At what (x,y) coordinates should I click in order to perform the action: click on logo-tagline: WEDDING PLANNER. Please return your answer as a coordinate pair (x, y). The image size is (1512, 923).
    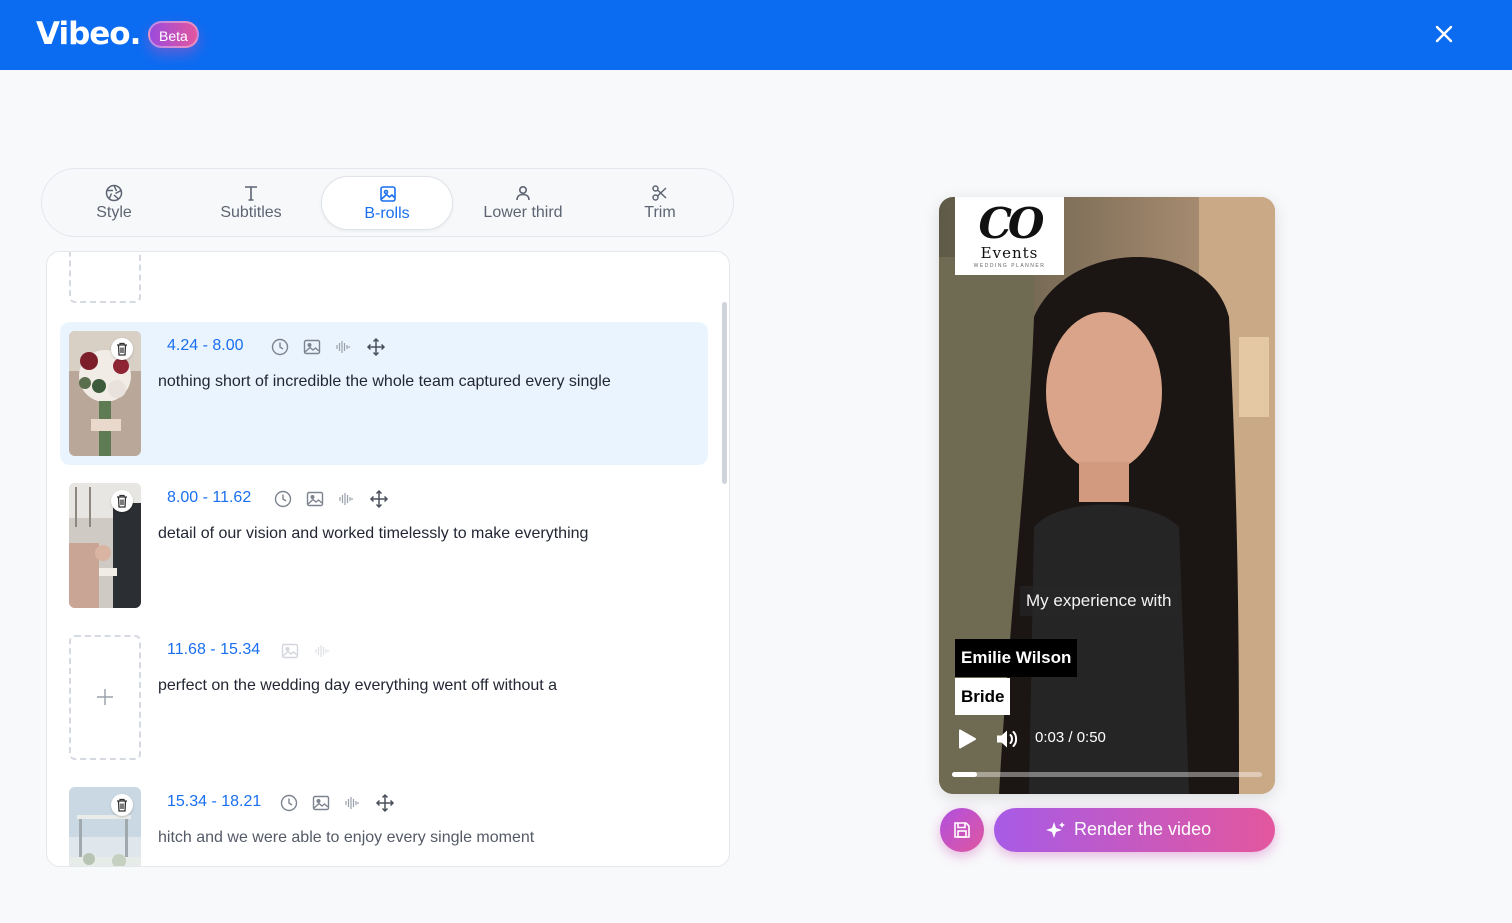
    Looking at the image, I should click on (1009, 266).